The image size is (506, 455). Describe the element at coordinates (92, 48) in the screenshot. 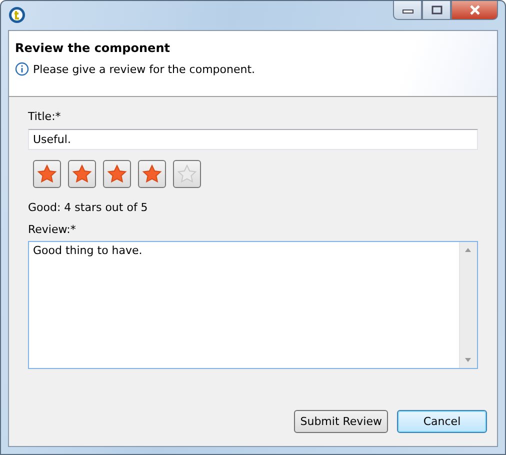

I see `dialog-title: Review the component` at that location.